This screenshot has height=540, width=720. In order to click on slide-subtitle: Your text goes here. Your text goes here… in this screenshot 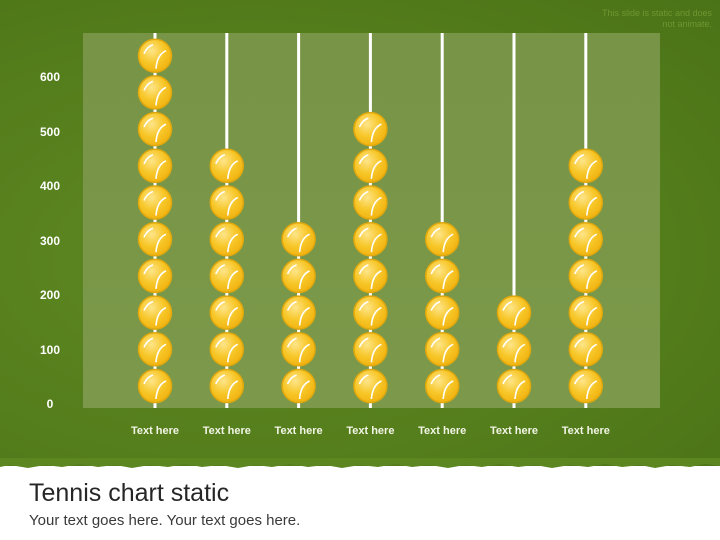, I will do `click(165, 520)`.